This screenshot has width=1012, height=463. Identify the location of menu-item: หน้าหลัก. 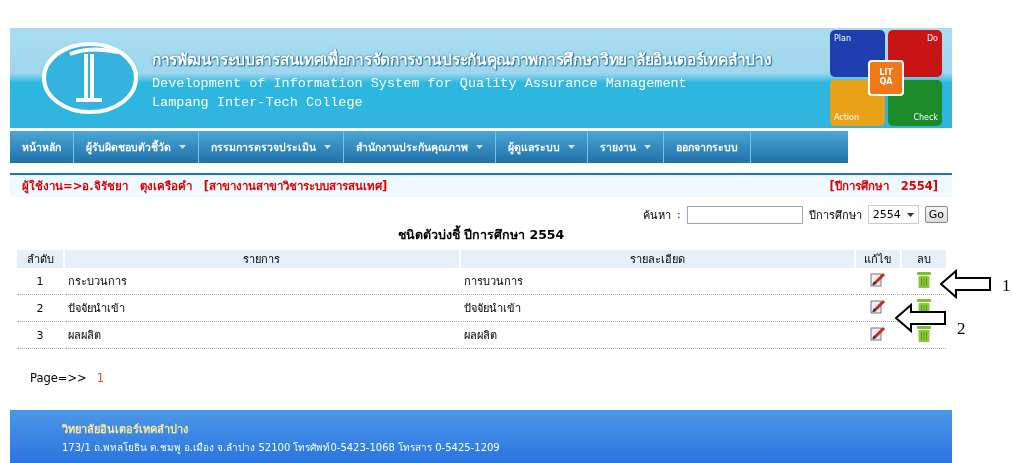
(42, 147).